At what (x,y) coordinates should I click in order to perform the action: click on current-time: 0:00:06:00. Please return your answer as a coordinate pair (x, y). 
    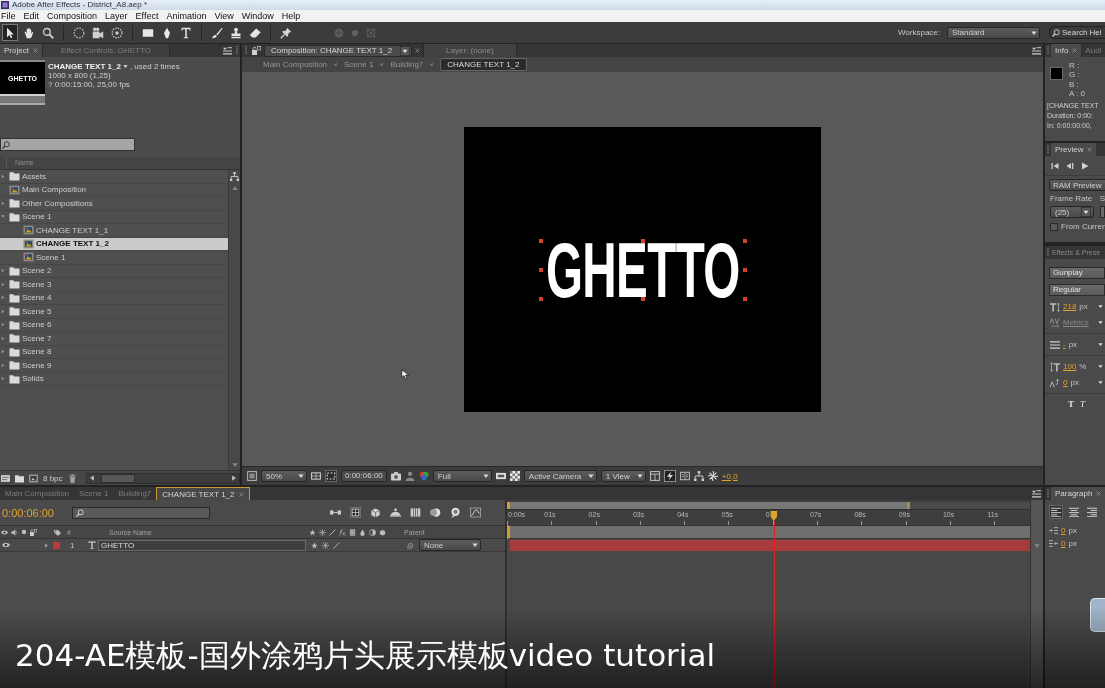
    Looking at the image, I should click on (37, 512).